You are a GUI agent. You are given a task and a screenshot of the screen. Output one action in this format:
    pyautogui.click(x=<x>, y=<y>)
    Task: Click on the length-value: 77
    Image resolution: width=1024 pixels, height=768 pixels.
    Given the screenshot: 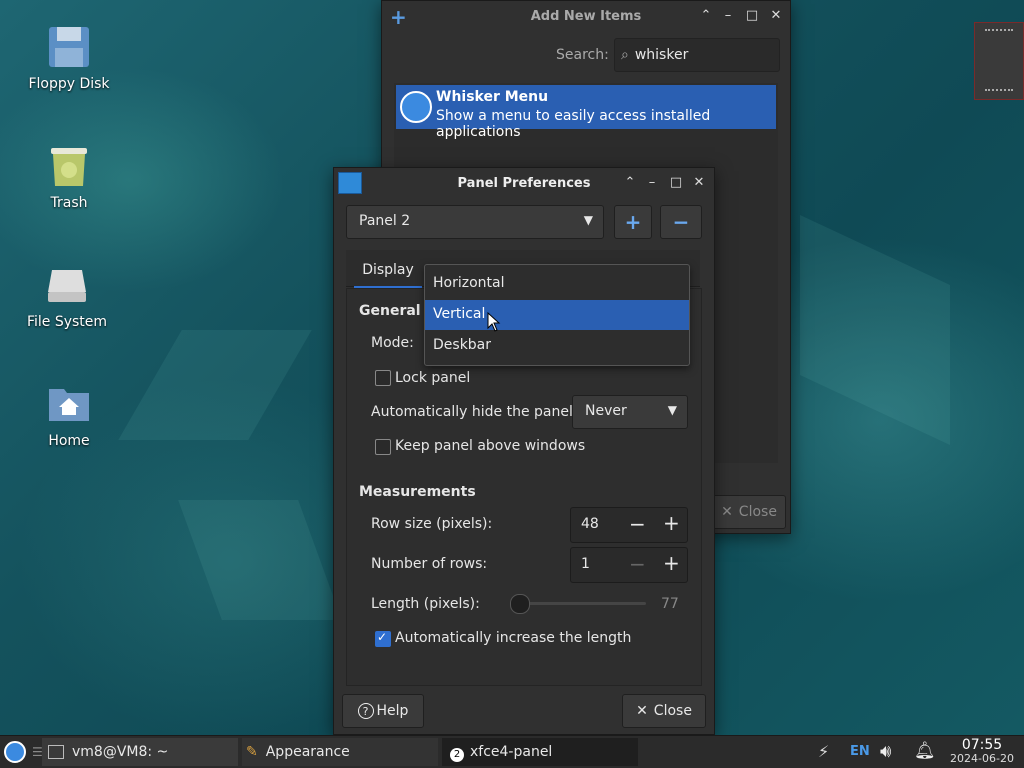 What is the action you would take?
    pyautogui.click(x=670, y=604)
    